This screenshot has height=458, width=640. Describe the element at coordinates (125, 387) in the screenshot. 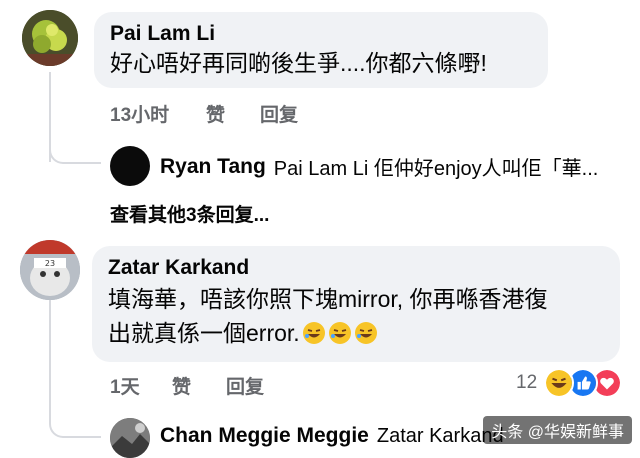

I see `comment-time: 1天` at that location.